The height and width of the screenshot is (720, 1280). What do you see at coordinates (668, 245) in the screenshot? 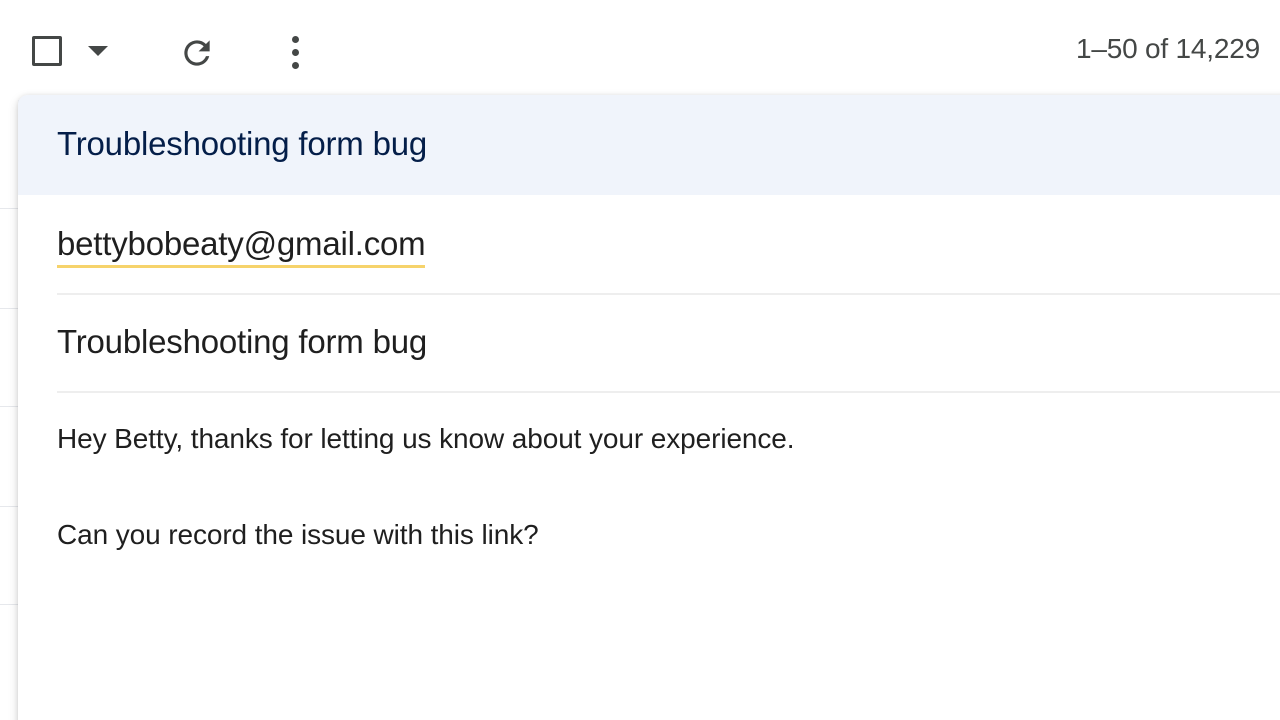
I see `to-field: bettybobeaty@gmail.com` at bounding box center [668, 245].